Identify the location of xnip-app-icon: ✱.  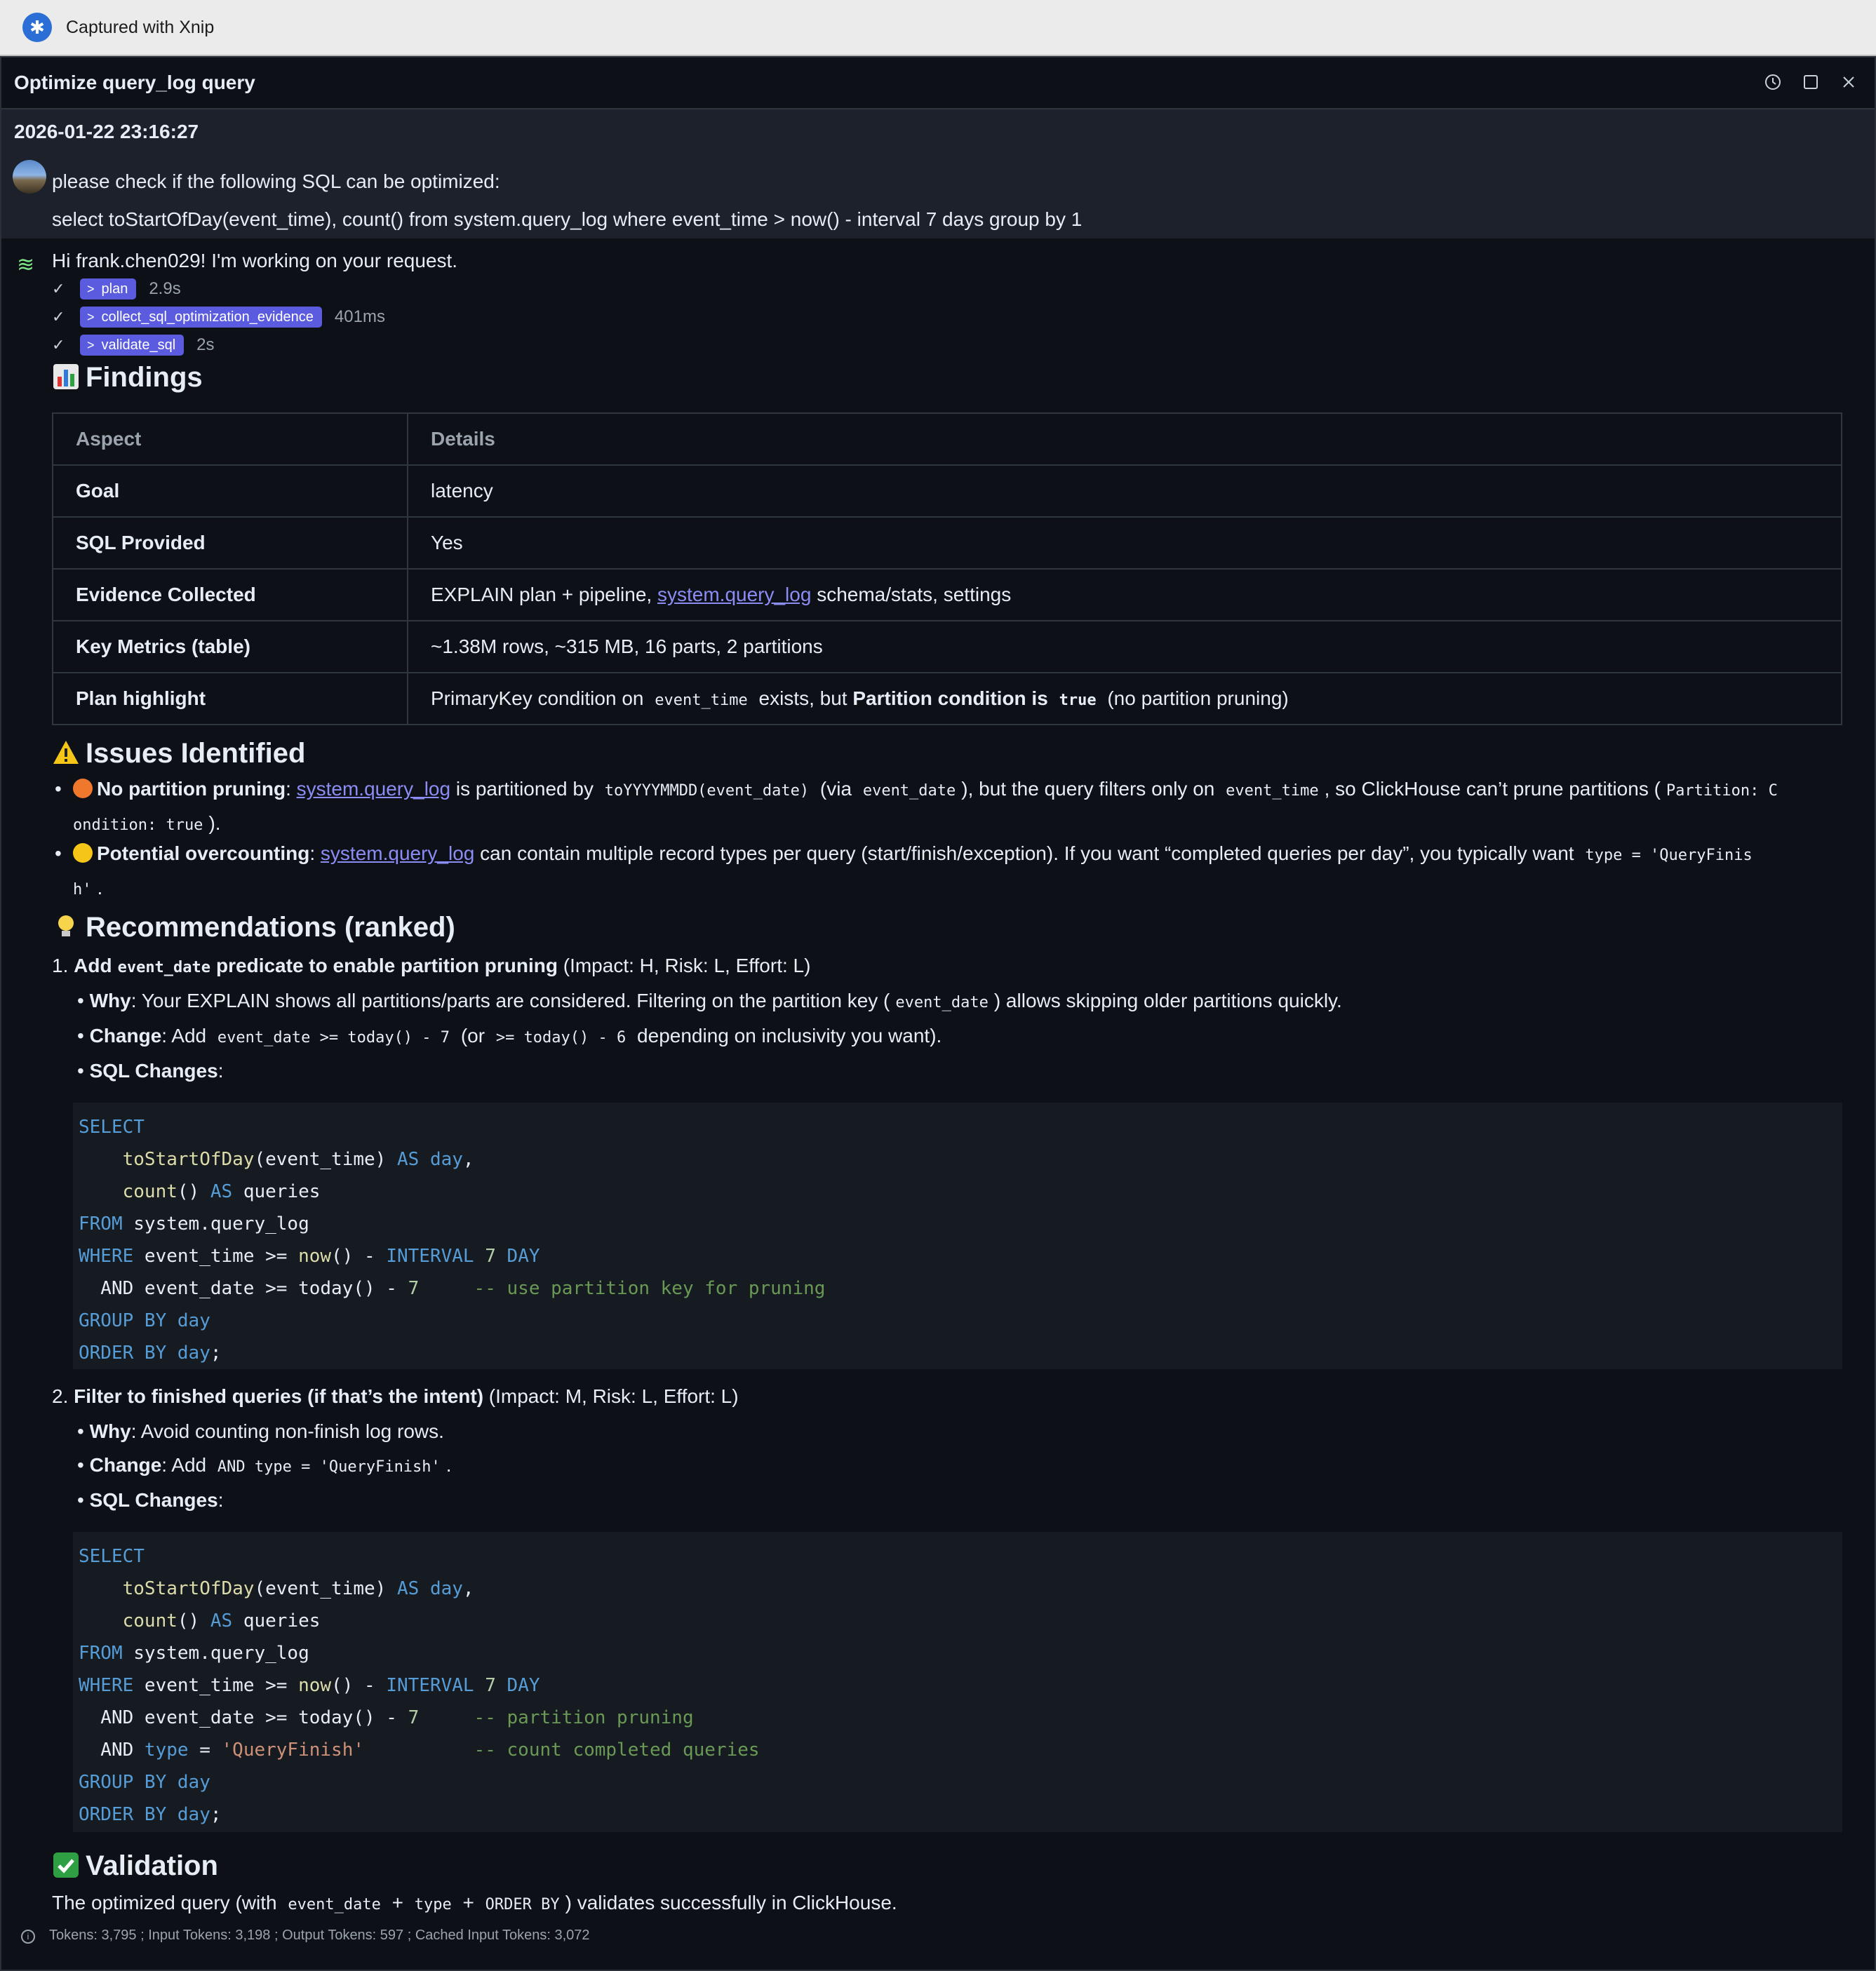
(37, 28).